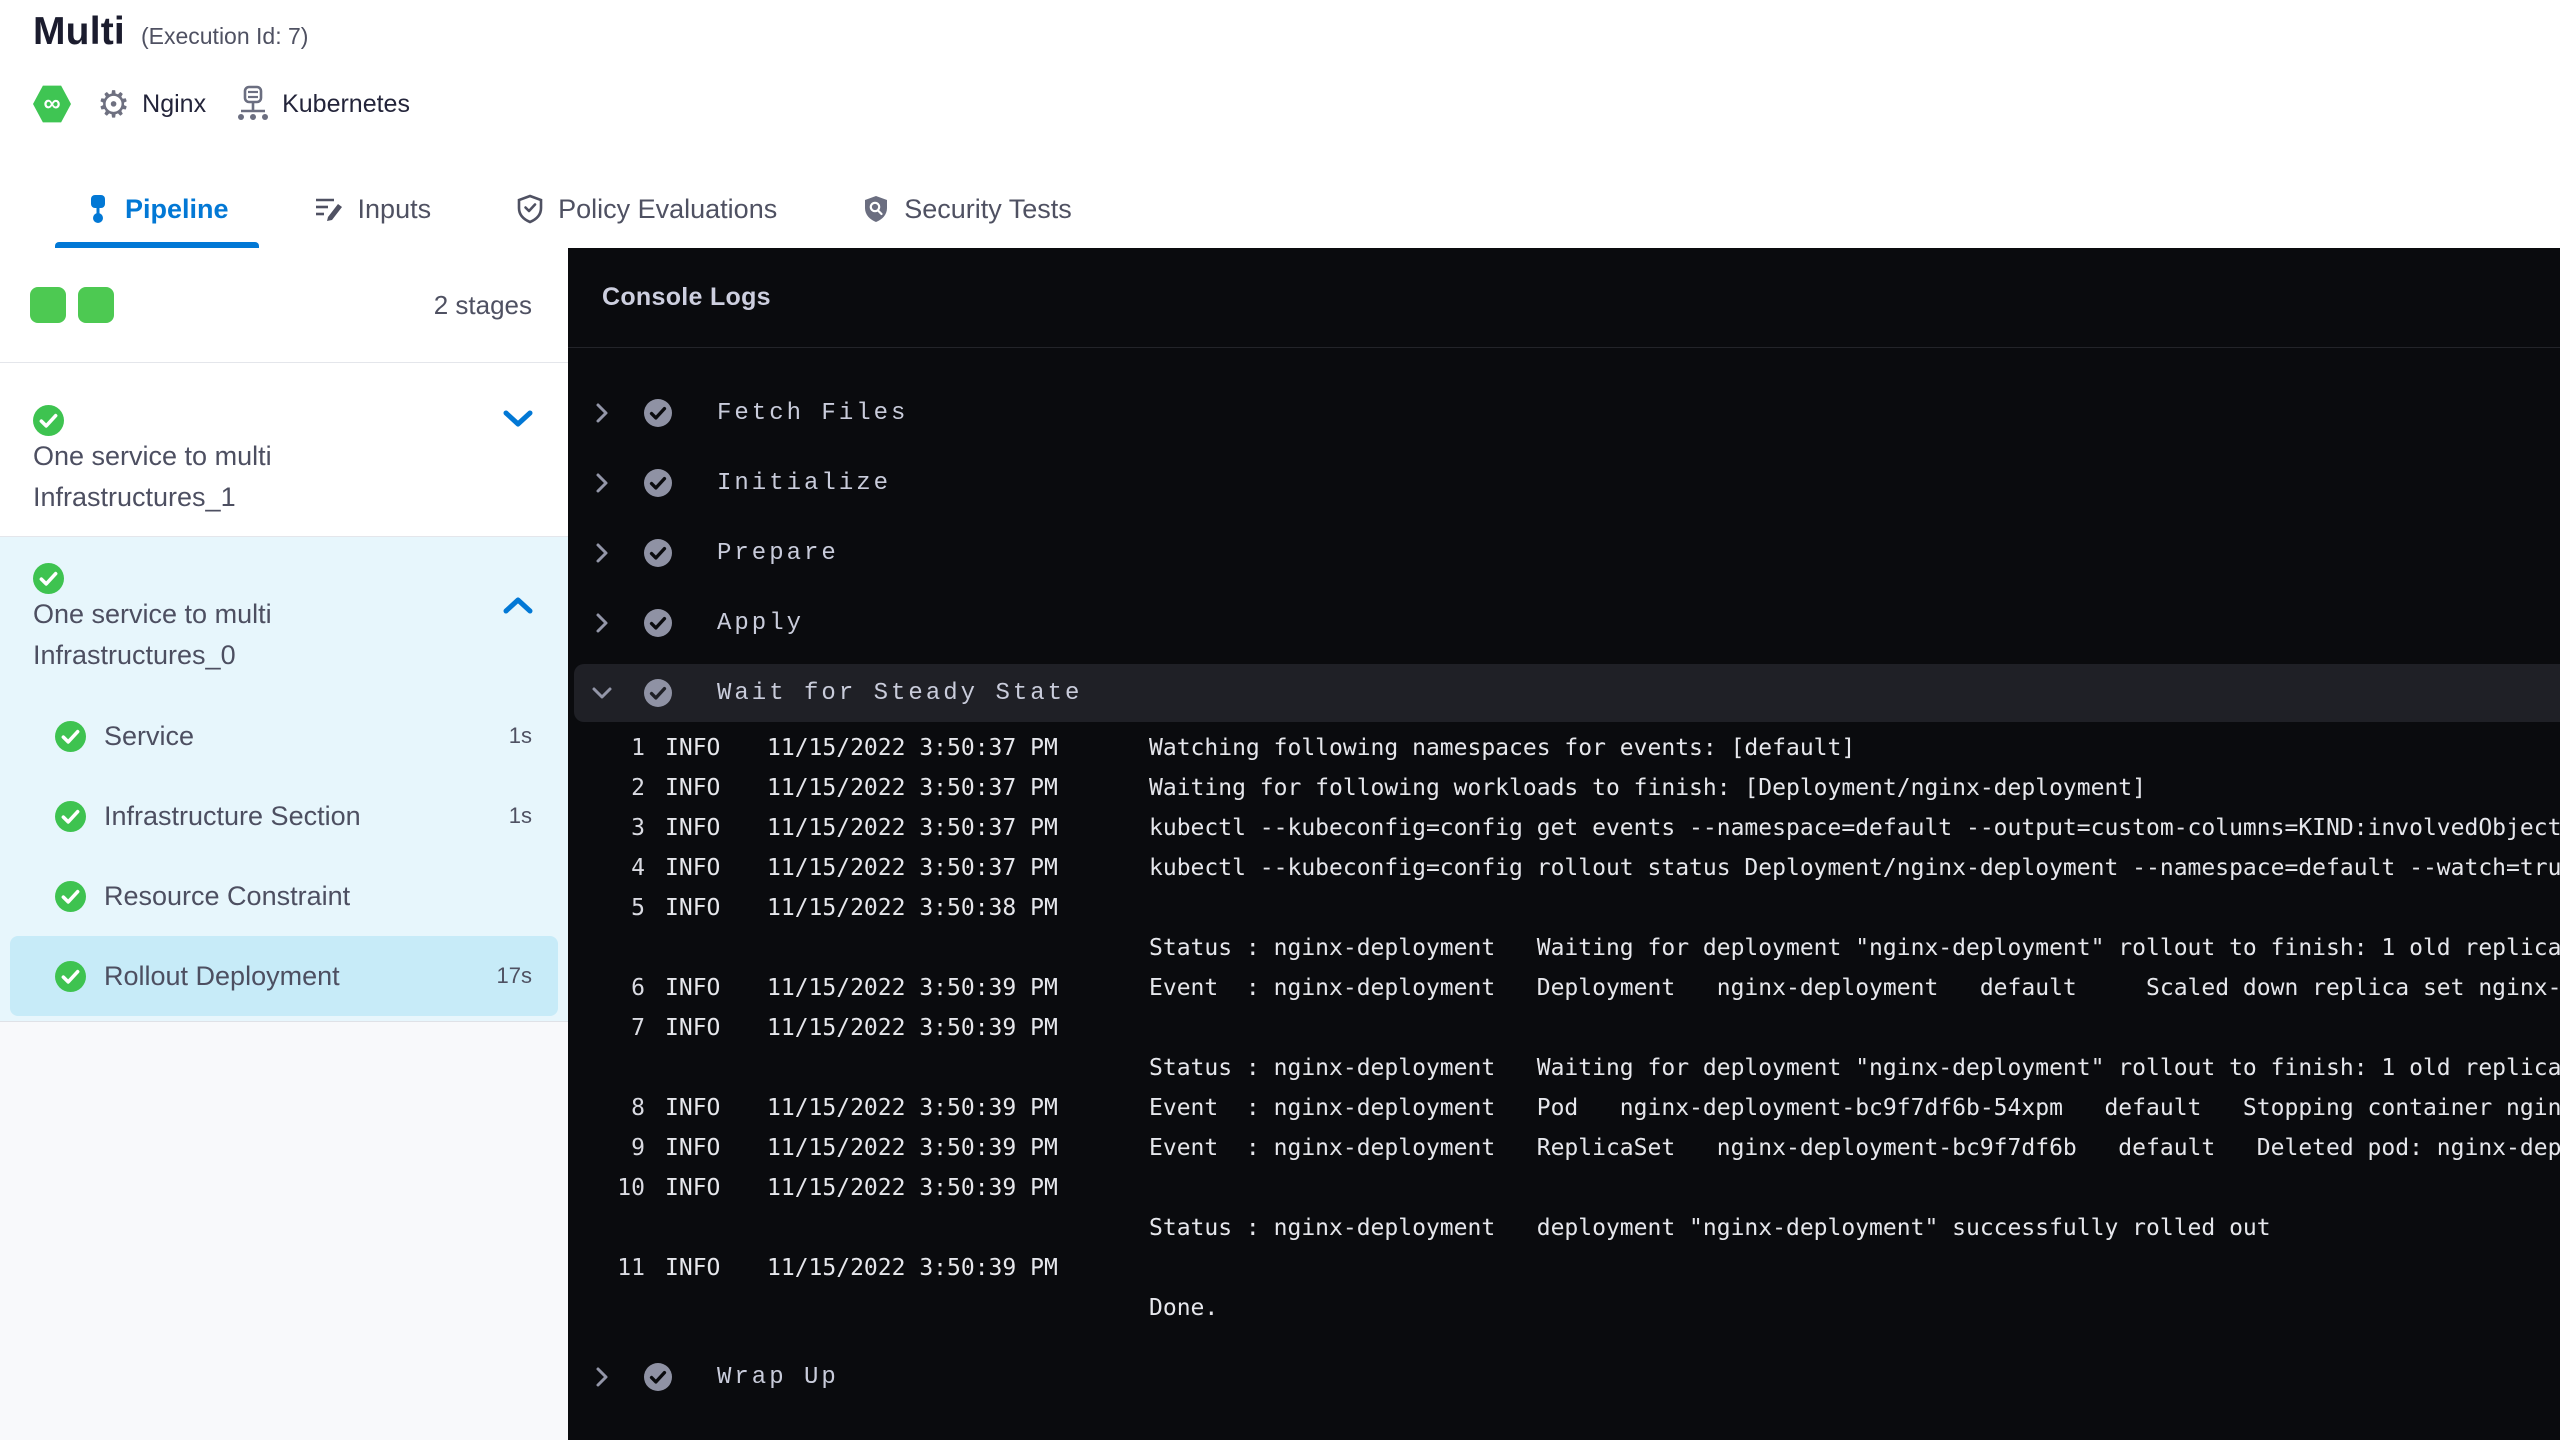 This screenshot has width=2560, height=1440. What do you see at coordinates (638, 788) in the screenshot?
I see `log-line-number: 2` at bounding box center [638, 788].